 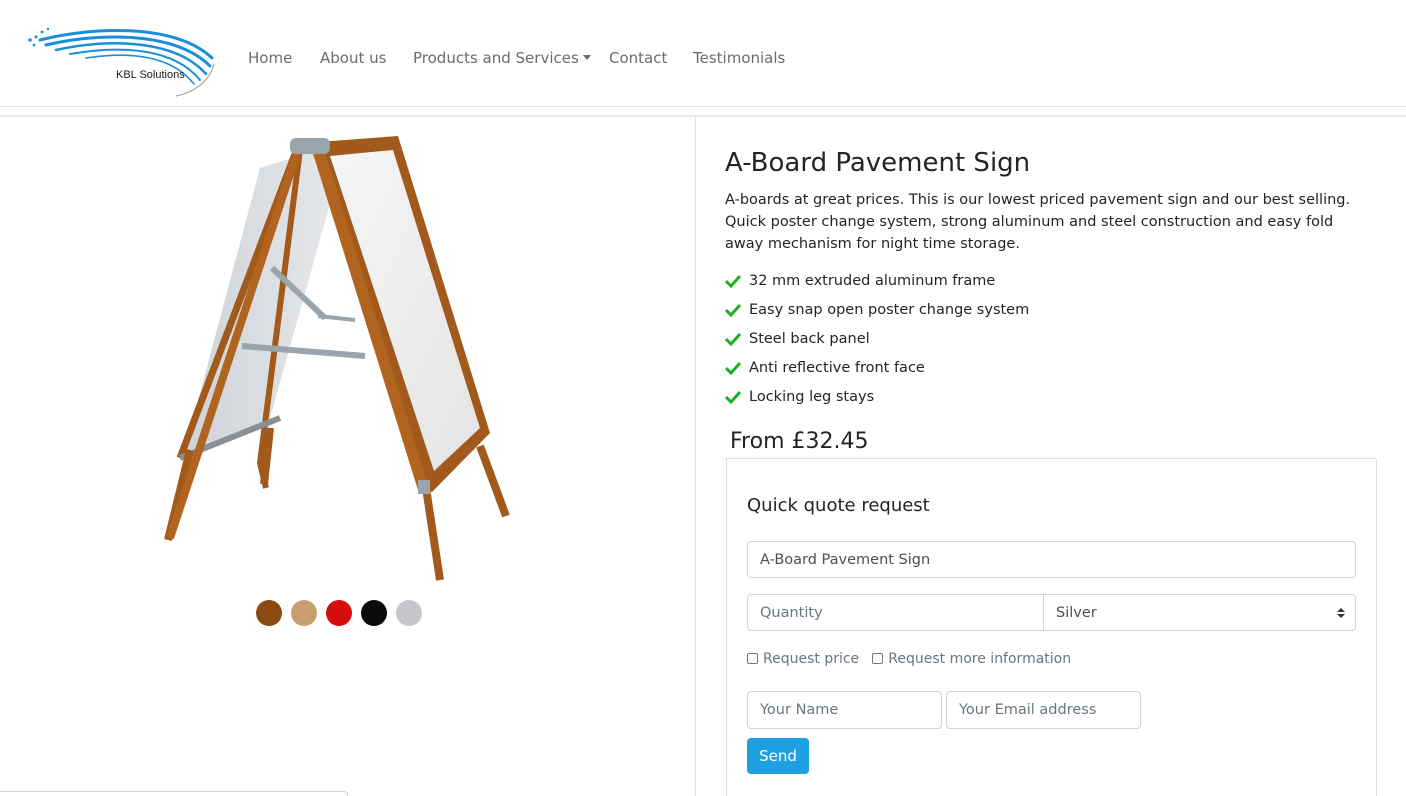 What do you see at coordinates (409, 613) in the screenshot?
I see `swatch-silver` at bounding box center [409, 613].